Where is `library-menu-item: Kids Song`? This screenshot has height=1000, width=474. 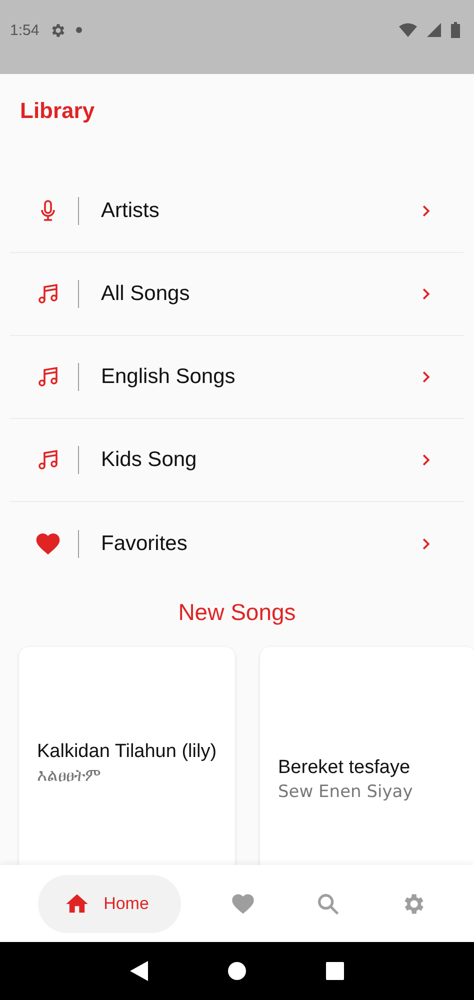 library-menu-item: Kids Song is located at coordinates (237, 460).